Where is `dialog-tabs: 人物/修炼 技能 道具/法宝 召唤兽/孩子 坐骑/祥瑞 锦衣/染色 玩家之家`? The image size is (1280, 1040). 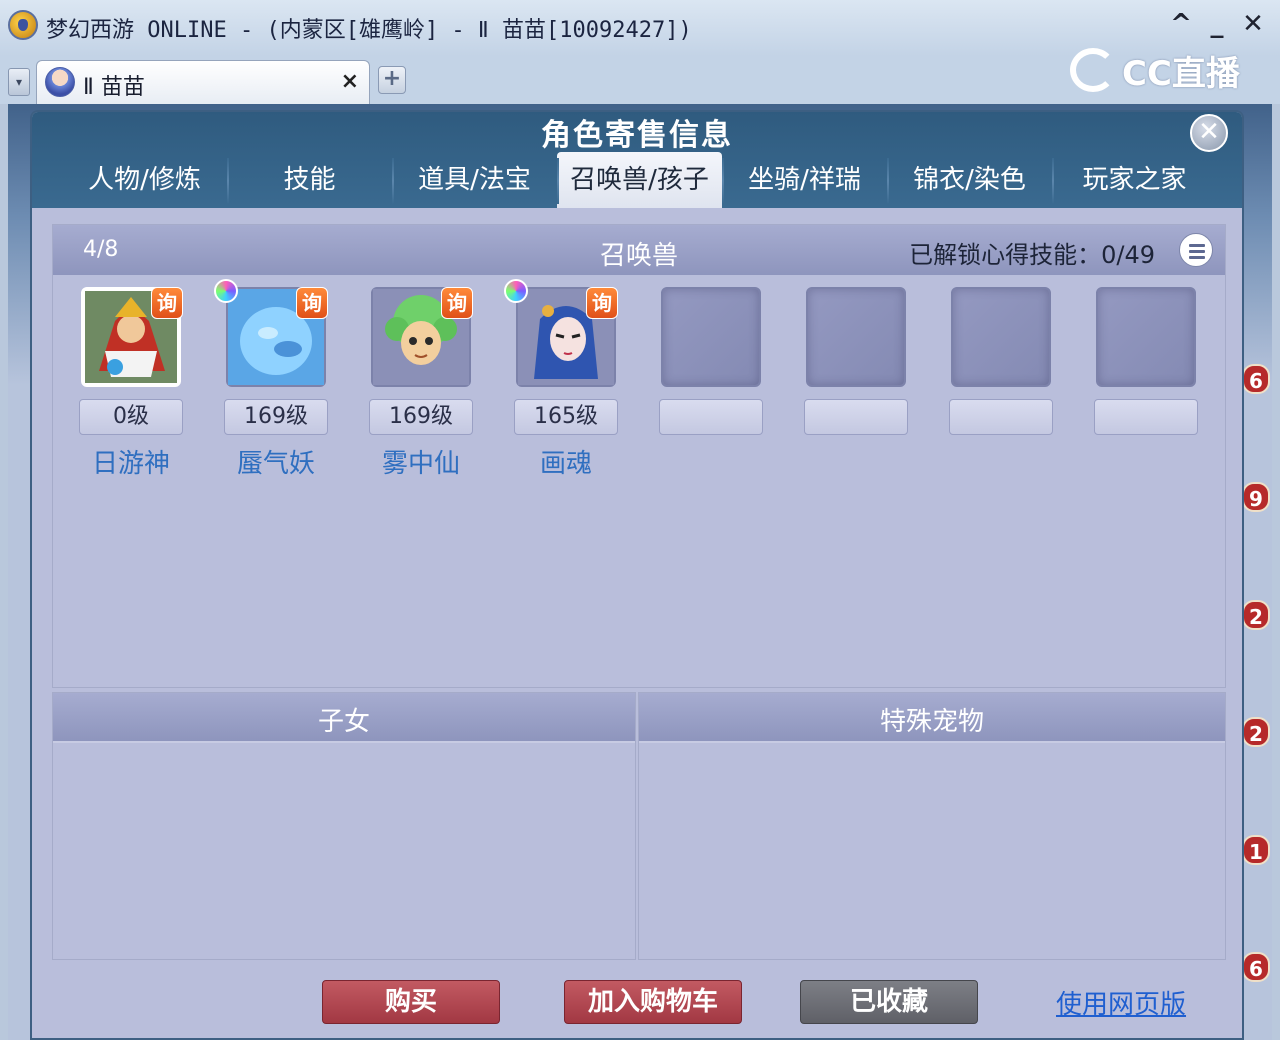 dialog-tabs: 人物/修炼 技能 道具/法宝 召唤兽/孩子 坐骑/祥瑞 锦衣/染色 玩家之家 is located at coordinates (642, 180).